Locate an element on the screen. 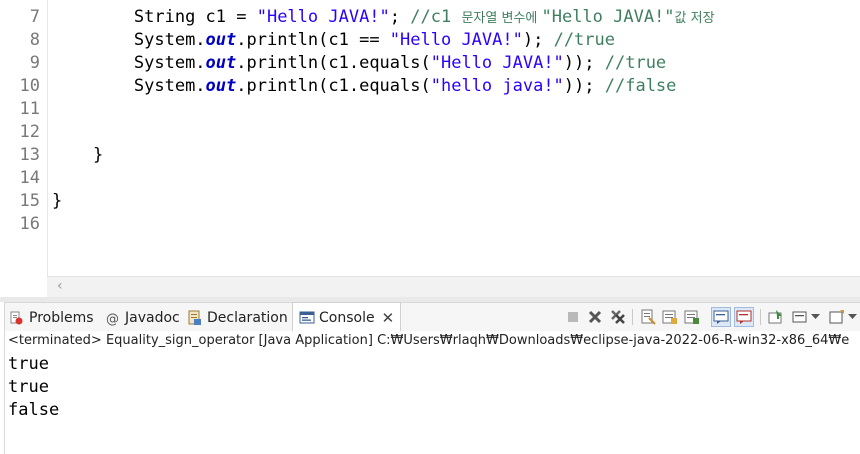 The width and height of the screenshot is (860, 454). tab-label: Problems is located at coordinates (61, 317).